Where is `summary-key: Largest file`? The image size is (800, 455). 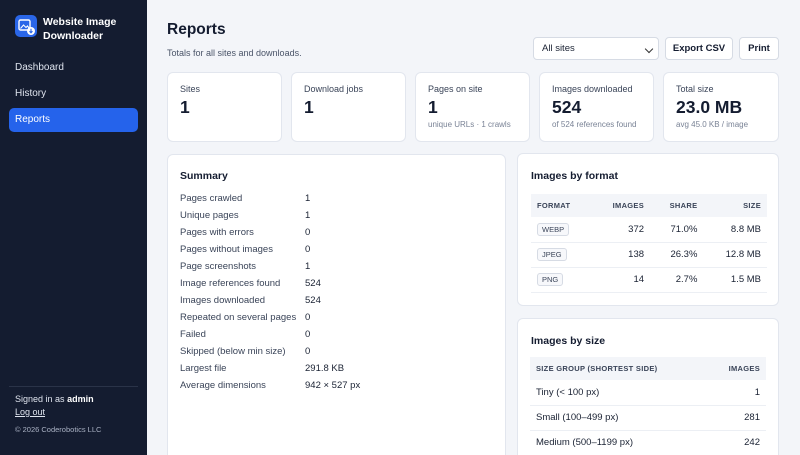 summary-key: Largest file is located at coordinates (203, 368).